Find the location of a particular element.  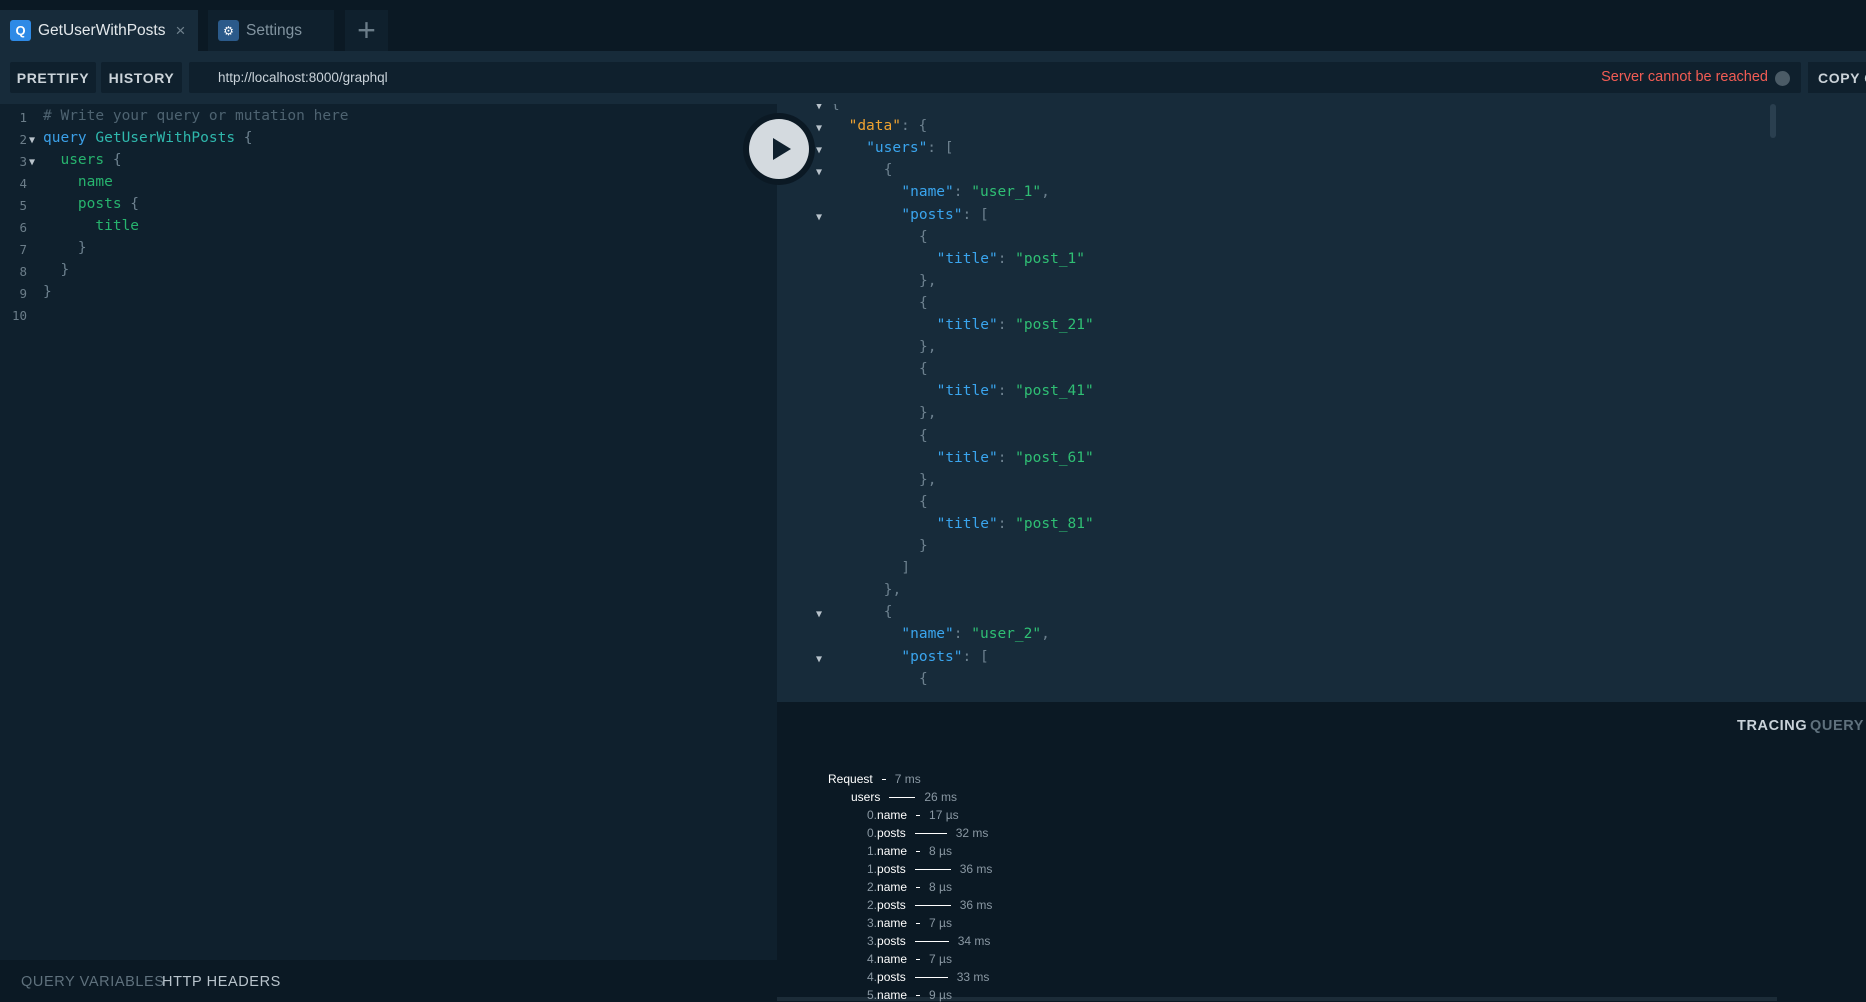

json-line: "title": "post_61" is located at coordinates (1321, 461).